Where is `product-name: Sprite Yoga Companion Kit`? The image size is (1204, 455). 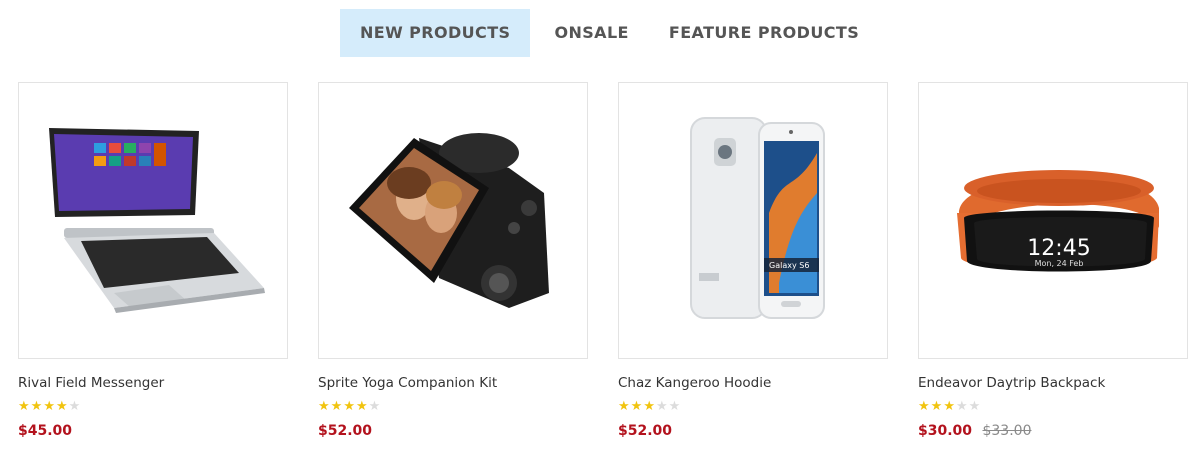
product-name: Sprite Yoga Companion Kit is located at coordinates (407, 383).